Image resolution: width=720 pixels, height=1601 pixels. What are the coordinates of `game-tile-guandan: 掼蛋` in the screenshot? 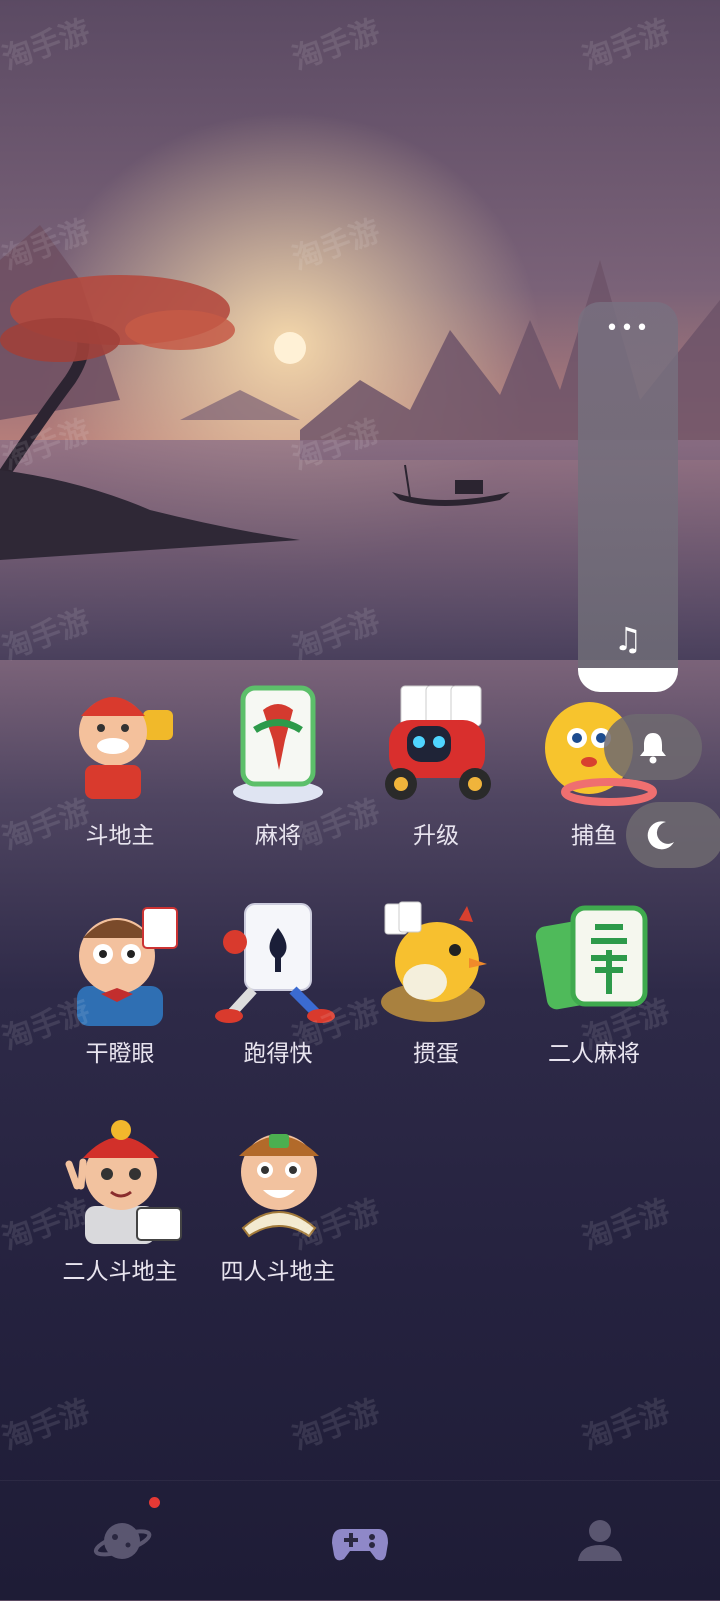 It's located at (436, 983).